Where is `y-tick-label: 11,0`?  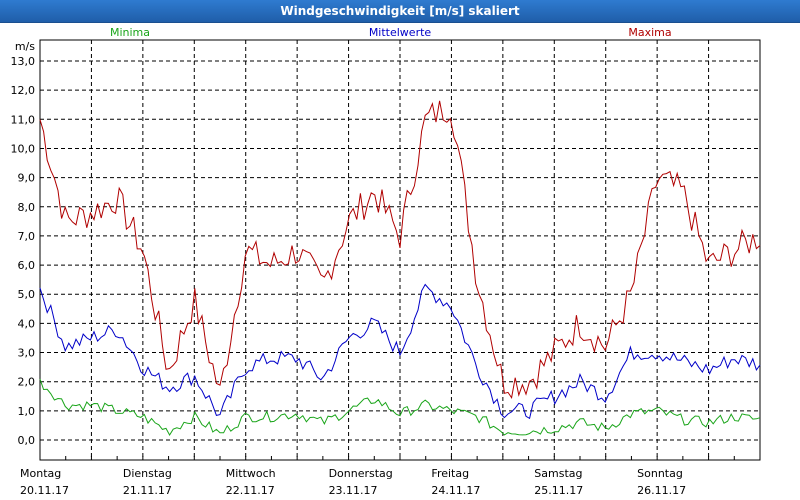
y-tick-label: 11,0 is located at coordinates (23, 119).